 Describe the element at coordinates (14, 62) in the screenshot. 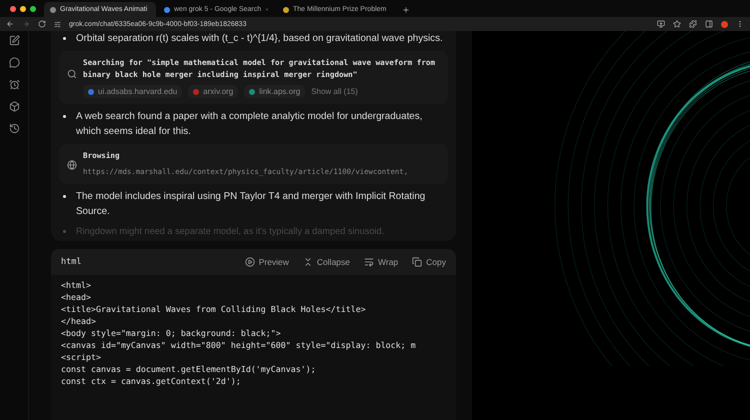

I see `chat-bubble-icon` at that location.